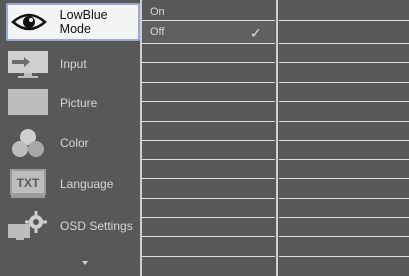 The height and width of the screenshot is (276, 409). What do you see at coordinates (87, 184) in the screenshot?
I see `menu-item-label: Language` at bounding box center [87, 184].